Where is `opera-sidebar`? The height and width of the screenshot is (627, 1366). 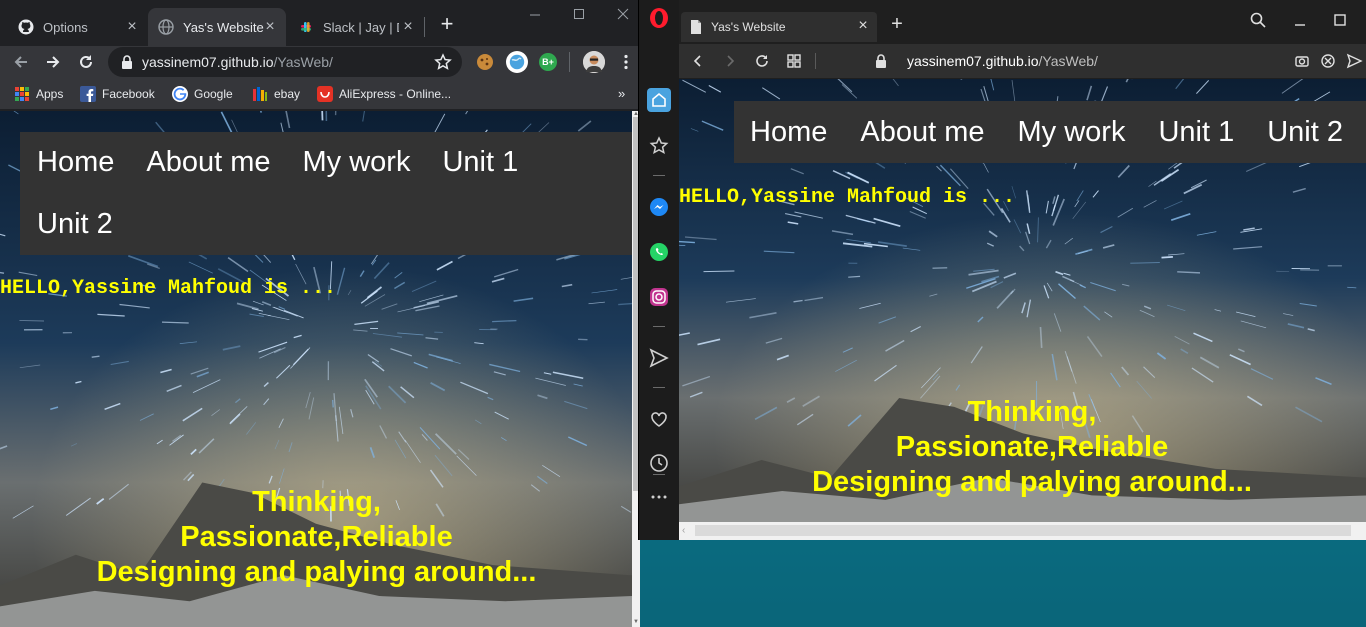 opera-sidebar is located at coordinates (659, 270).